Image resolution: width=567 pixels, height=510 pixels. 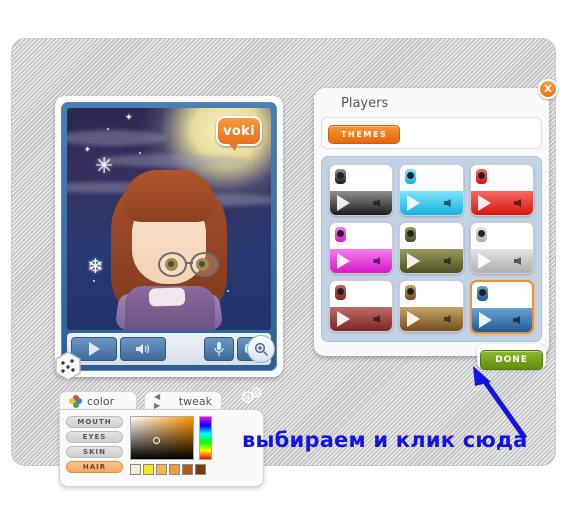 What do you see at coordinates (500, 403) in the screenshot?
I see `arrow-icon` at bounding box center [500, 403].